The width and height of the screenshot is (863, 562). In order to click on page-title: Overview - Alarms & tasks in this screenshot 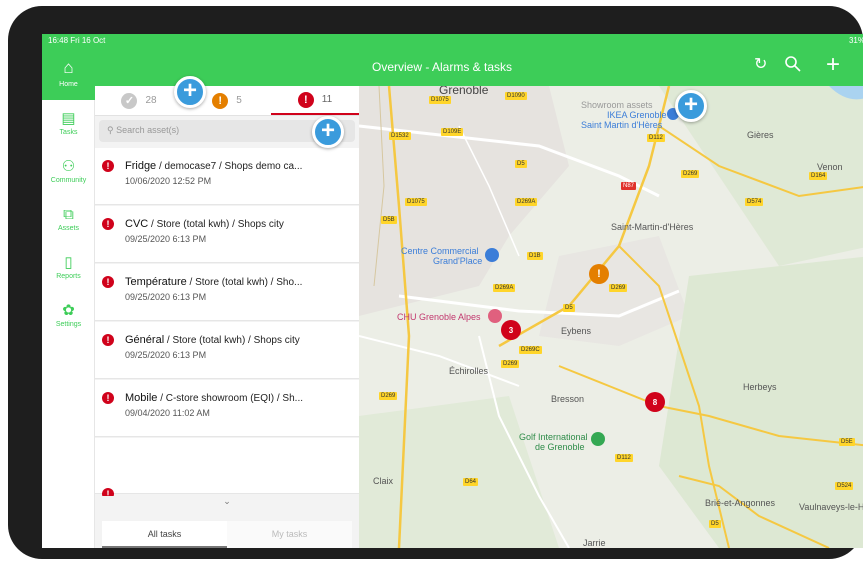, I will do `click(442, 67)`.